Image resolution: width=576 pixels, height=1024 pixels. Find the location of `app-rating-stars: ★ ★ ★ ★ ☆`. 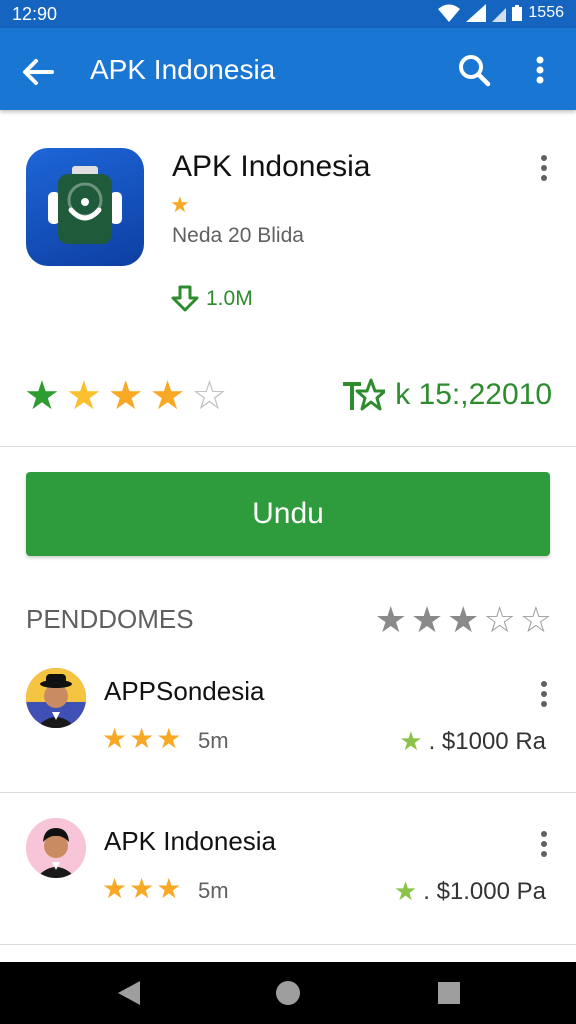

app-rating-stars: ★ ★ ★ ★ ☆ is located at coordinates (125, 396).